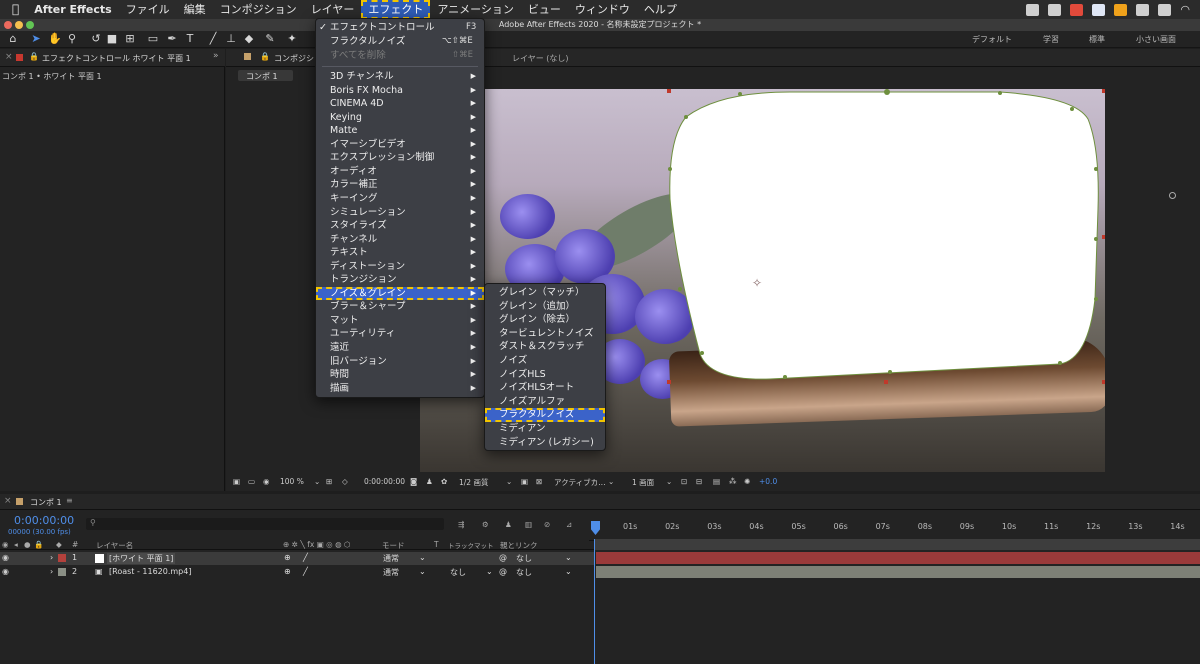 Image resolution: width=1200 pixels, height=664 pixels. I want to click on menu-animation: アニメーション, so click(475, 9).